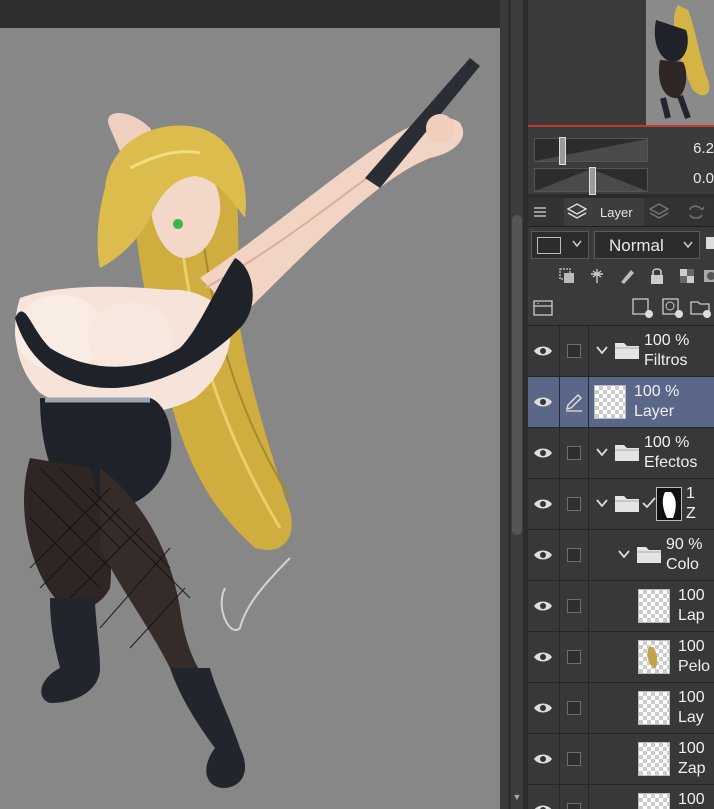 This screenshot has height=809, width=714. I want to click on layer-opacity: 100, so click(691, 697).